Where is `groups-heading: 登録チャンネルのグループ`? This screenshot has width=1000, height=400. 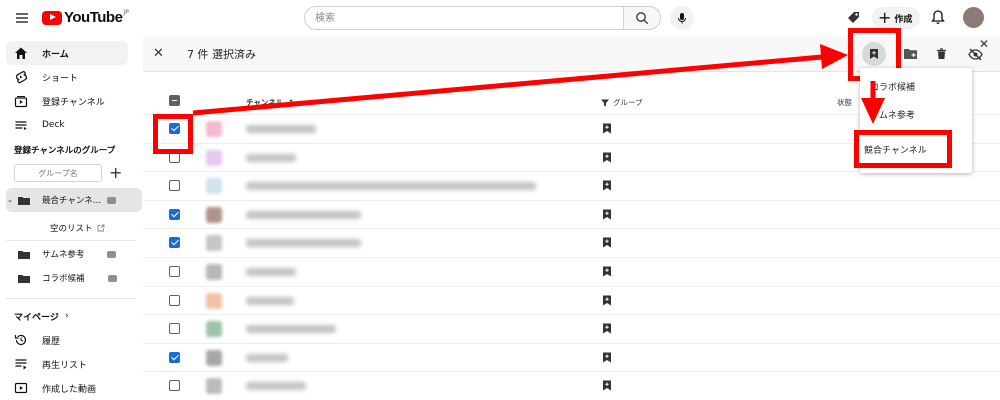
groups-heading: 登録チャンネルのグループ is located at coordinates (65, 151).